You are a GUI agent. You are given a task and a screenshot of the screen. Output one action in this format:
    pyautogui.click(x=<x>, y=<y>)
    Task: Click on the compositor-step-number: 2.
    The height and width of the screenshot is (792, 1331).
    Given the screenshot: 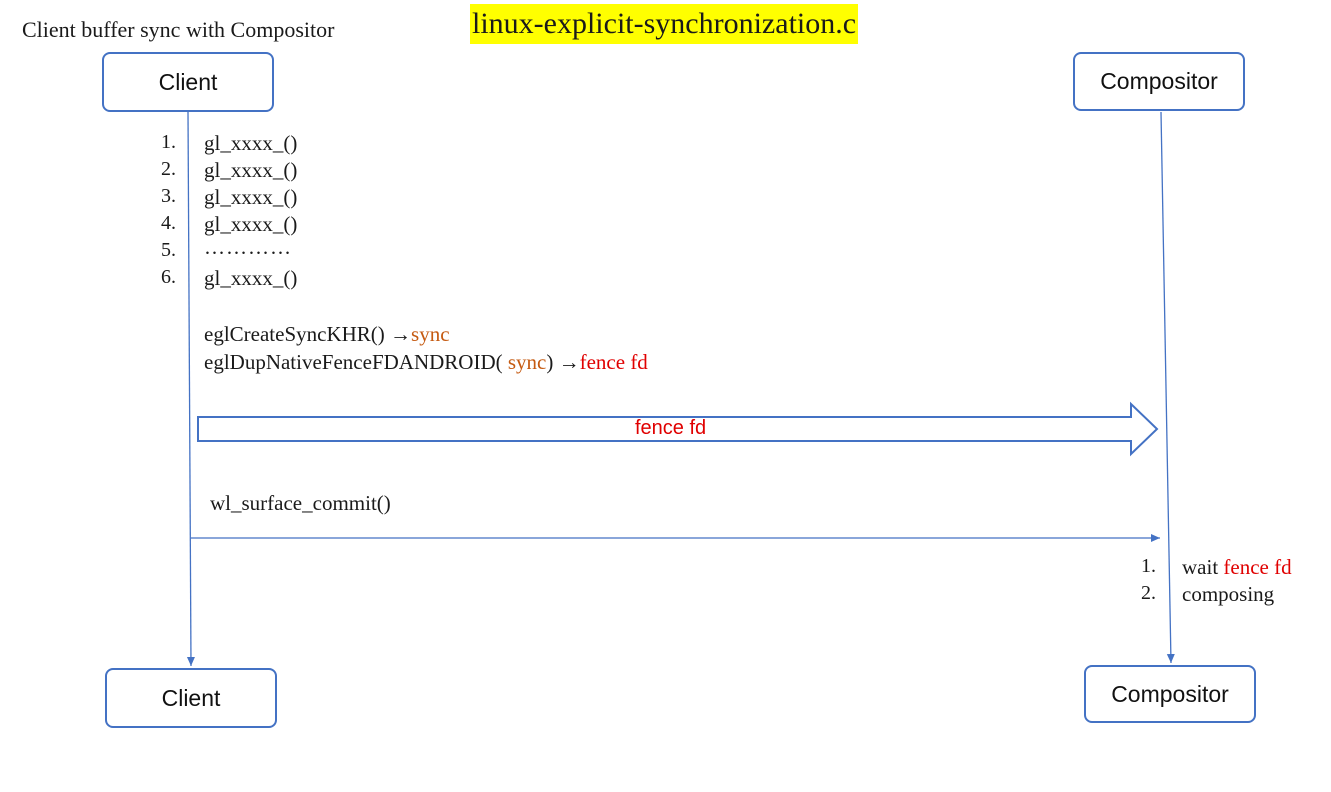 What is the action you would take?
    pyautogui.click(x=1148, y=593)
    